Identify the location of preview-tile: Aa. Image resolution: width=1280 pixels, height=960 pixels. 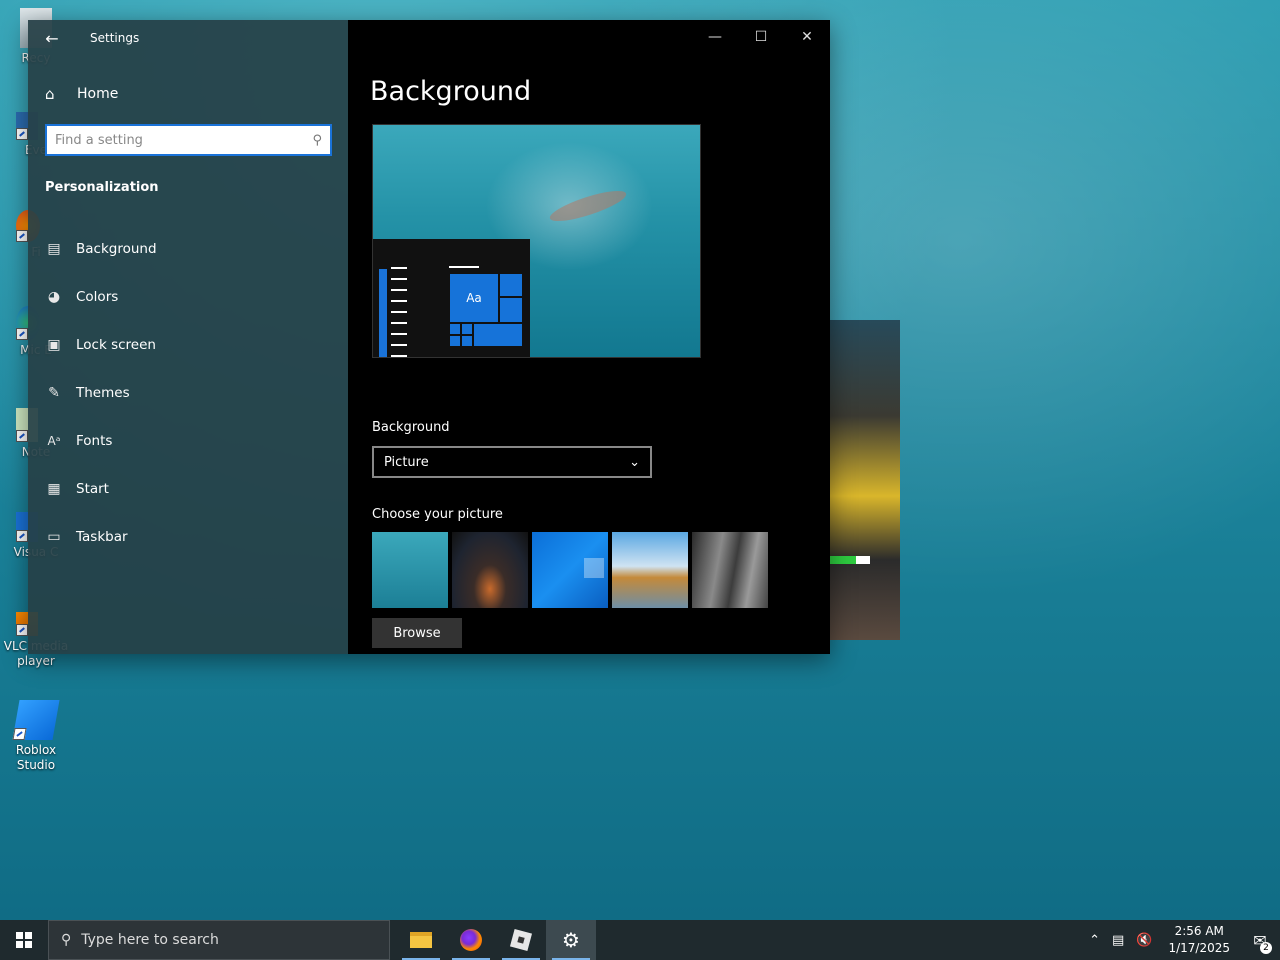
(474, 298).